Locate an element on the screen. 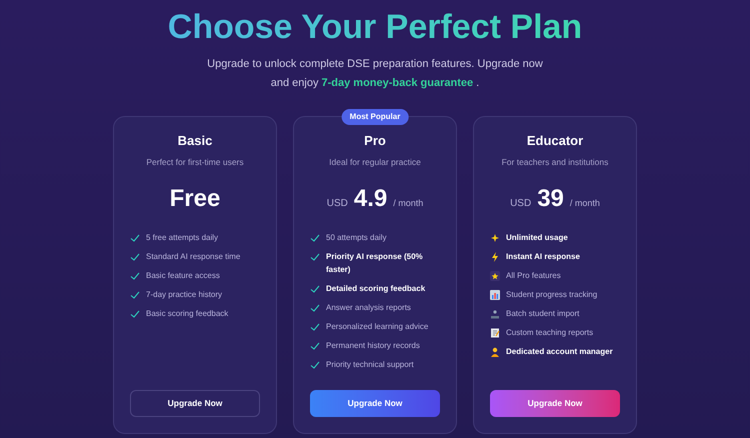 Image resolution: width=750 pixels, height=438 pixels. feature-text: 50 attempts daily is located at coordinates (356, 238).